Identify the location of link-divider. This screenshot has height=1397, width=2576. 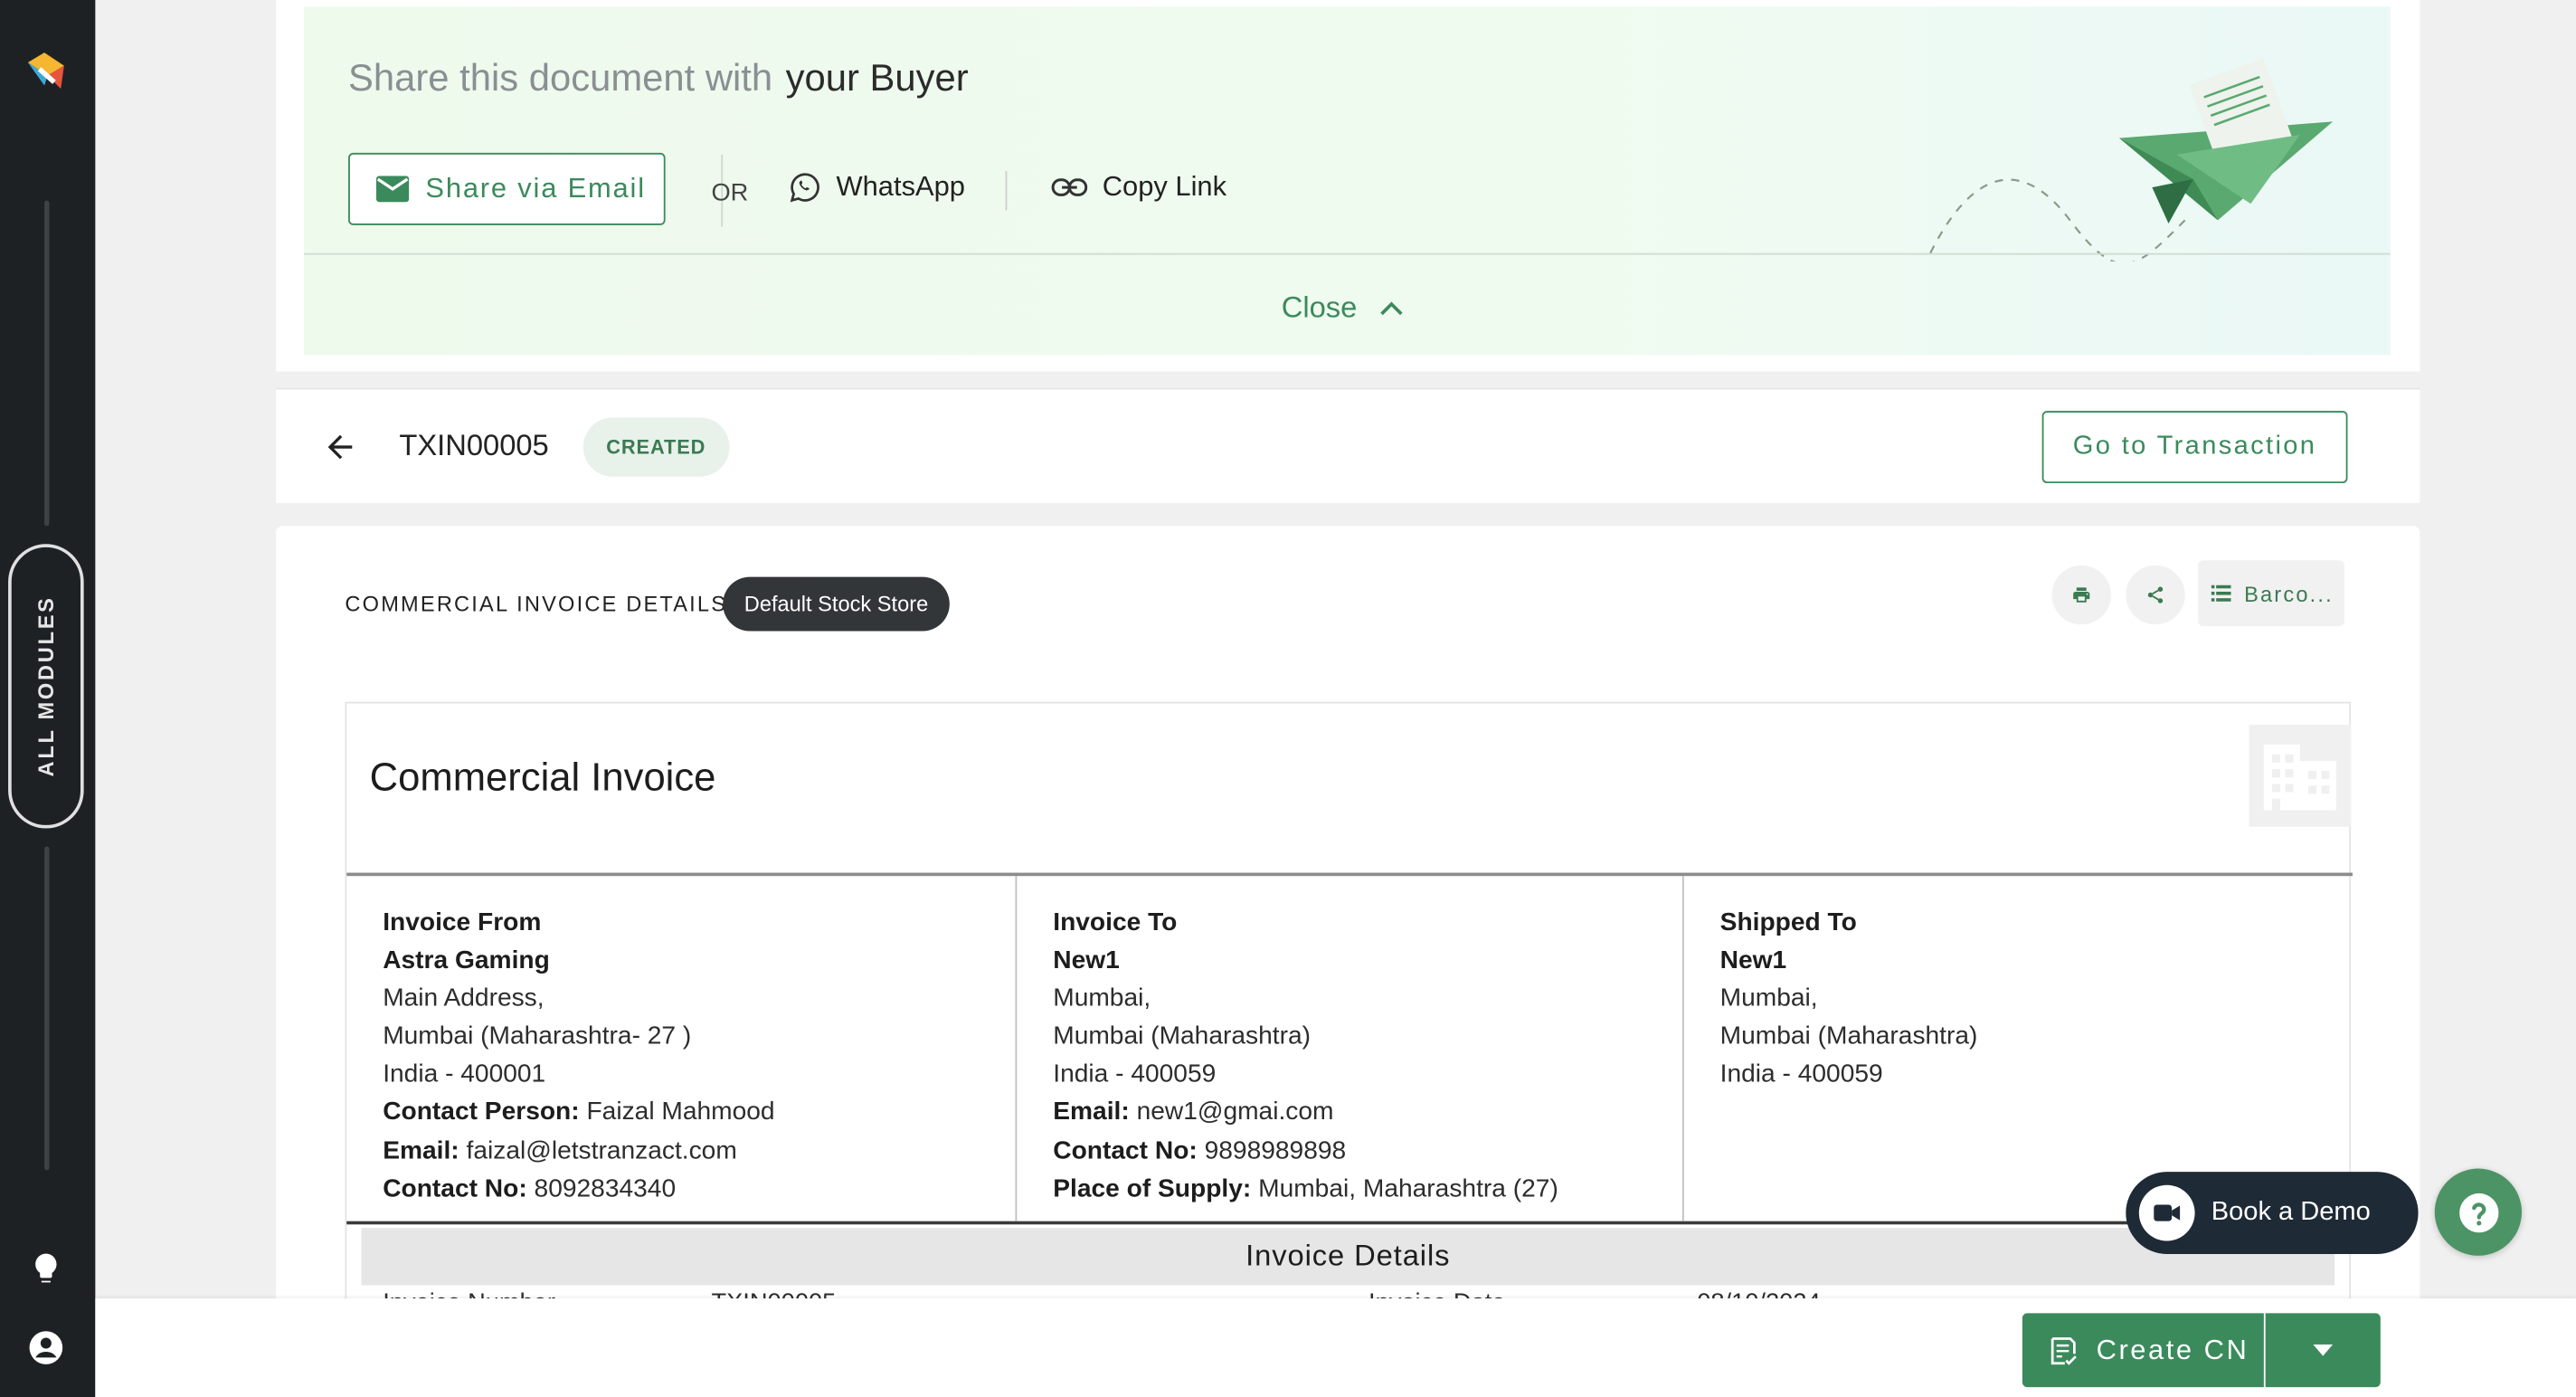
(1007, 190).